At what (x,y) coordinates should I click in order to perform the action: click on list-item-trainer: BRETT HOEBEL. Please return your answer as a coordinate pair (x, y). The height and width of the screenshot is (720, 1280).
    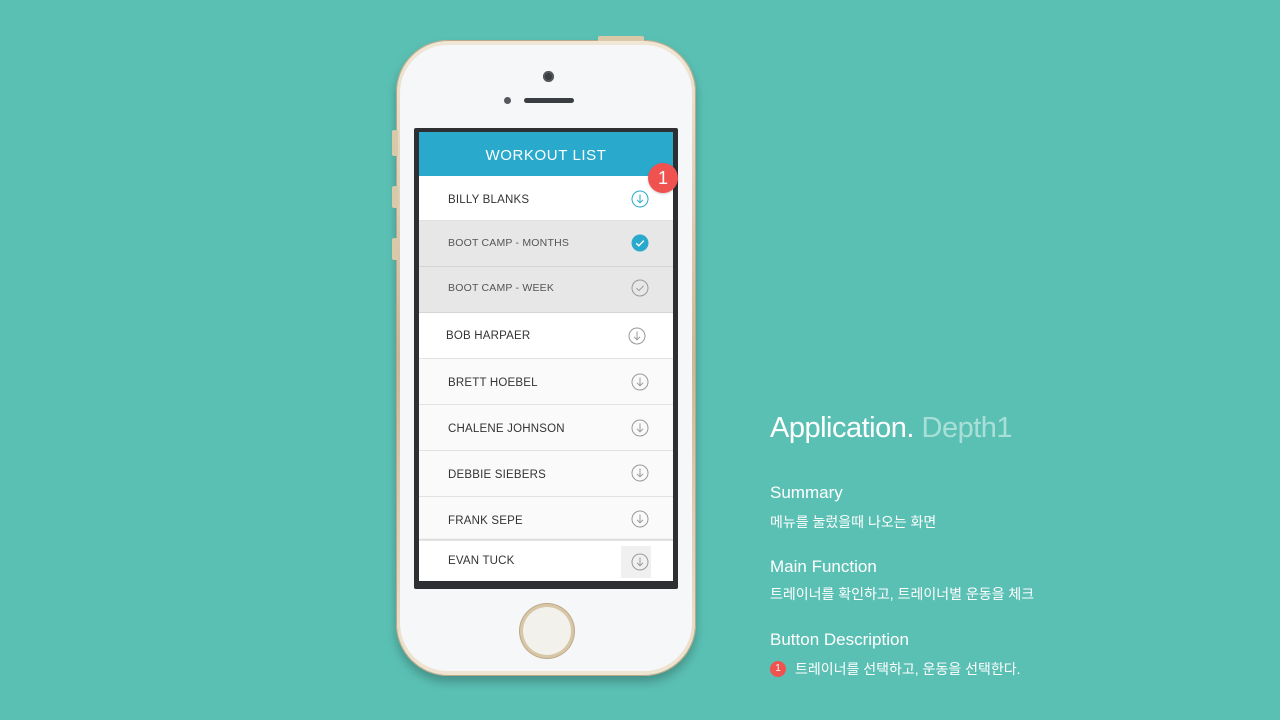
    Looking at the image, I should click on (546, 382).